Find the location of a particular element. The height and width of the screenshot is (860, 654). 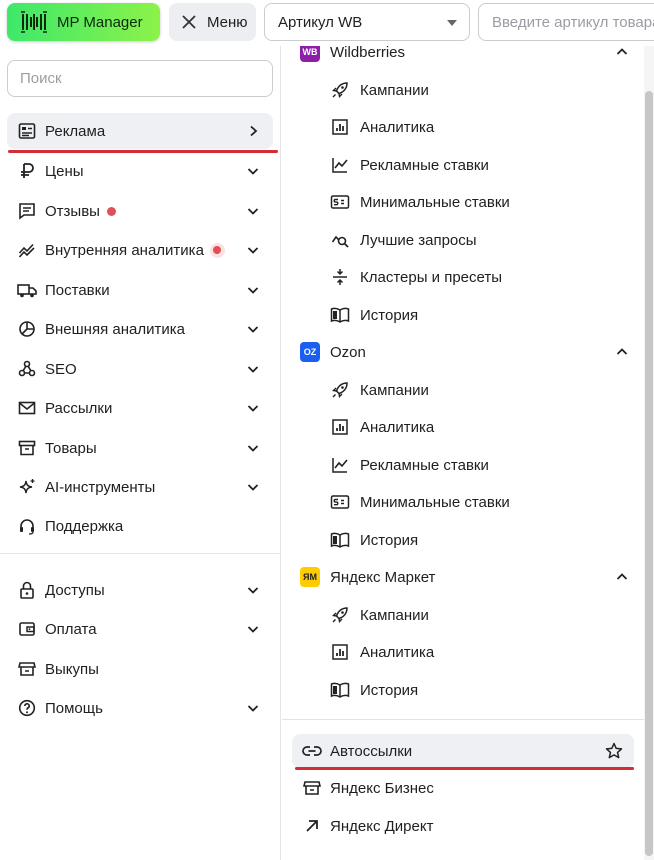

lock-icon is located at coordinates (27, 590).